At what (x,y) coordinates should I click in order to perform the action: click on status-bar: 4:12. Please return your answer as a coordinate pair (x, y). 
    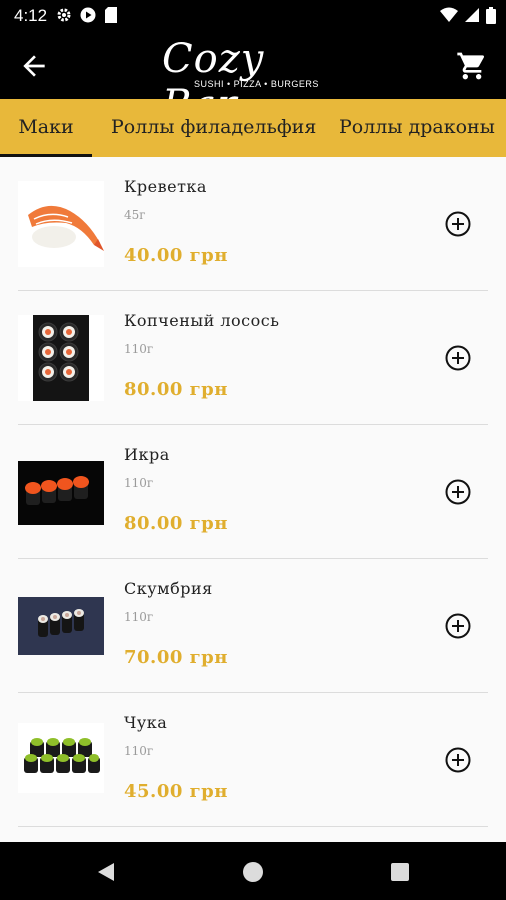
    Looking at the image, I should click on (253, 16).